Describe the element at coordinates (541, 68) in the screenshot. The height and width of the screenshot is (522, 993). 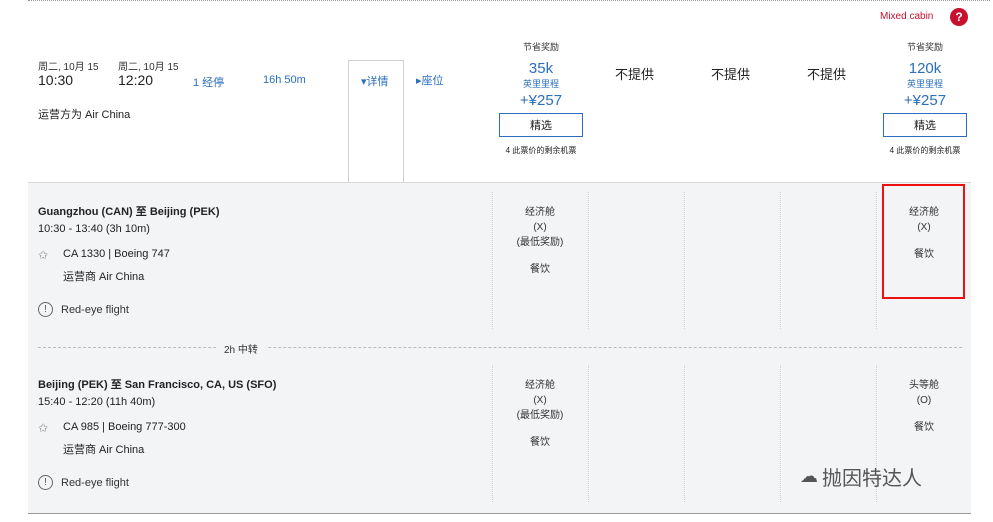
I see `fare-miles: 35k` at that location.